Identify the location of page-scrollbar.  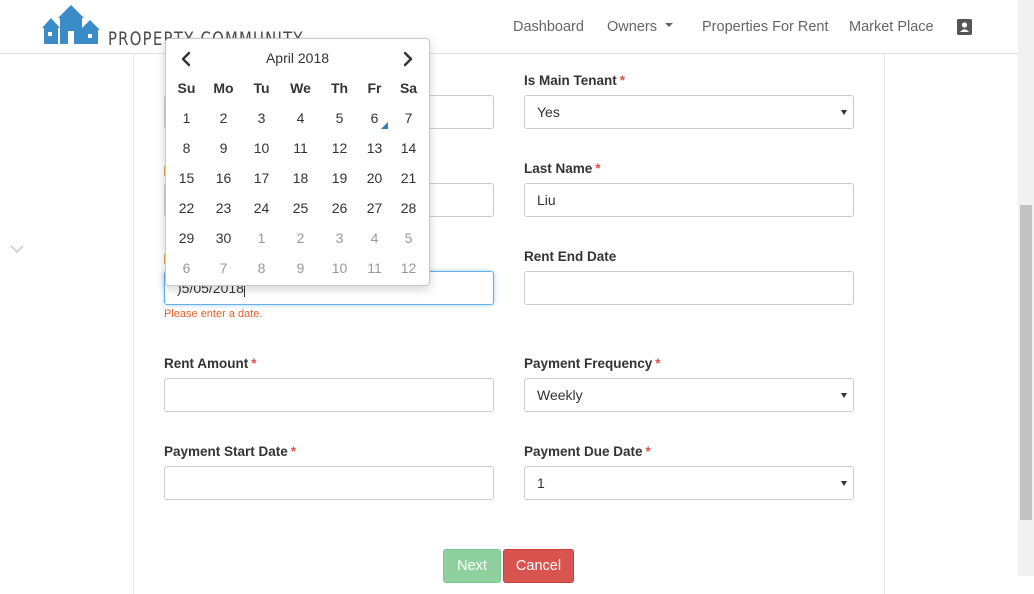
(1026, 288).